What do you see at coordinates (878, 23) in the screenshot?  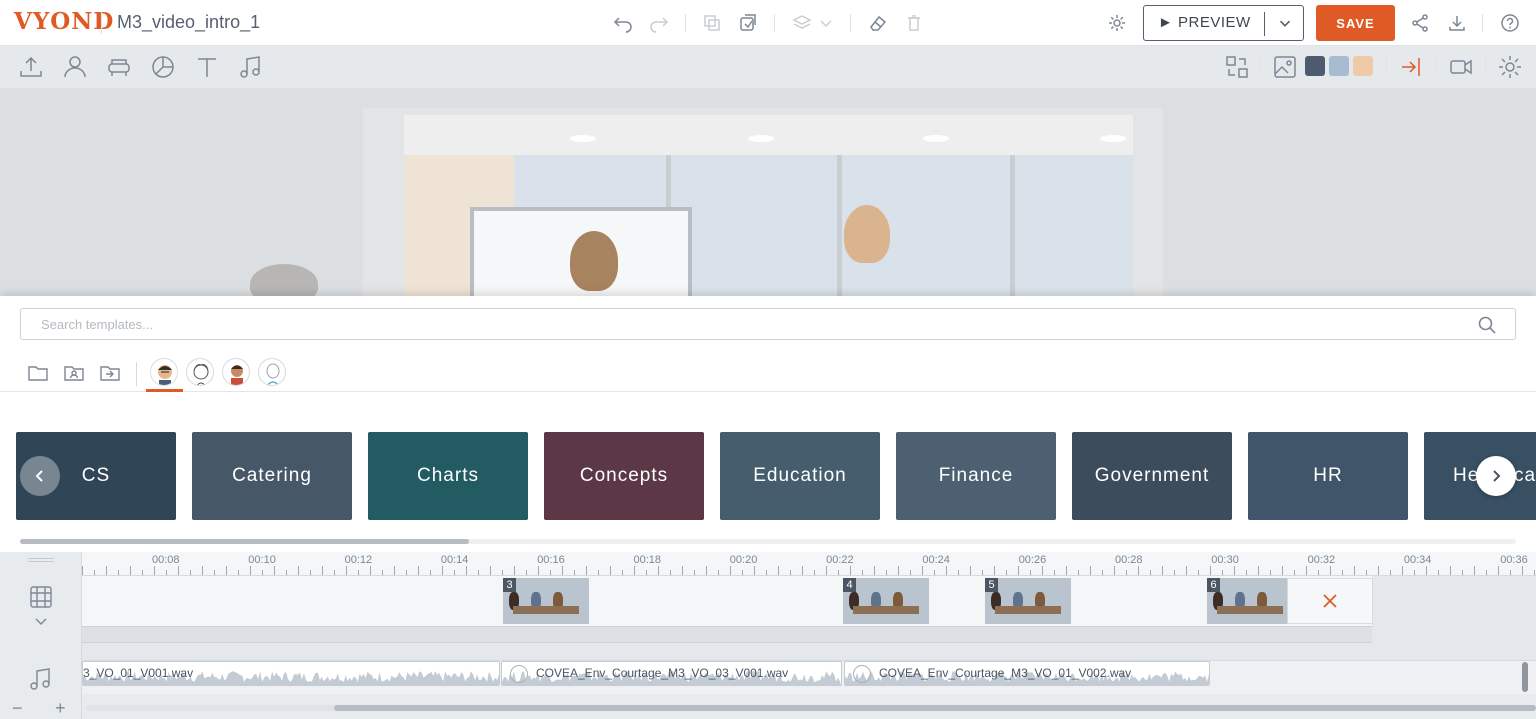 I see `eraser-icon` at bounding box center [878, 23].